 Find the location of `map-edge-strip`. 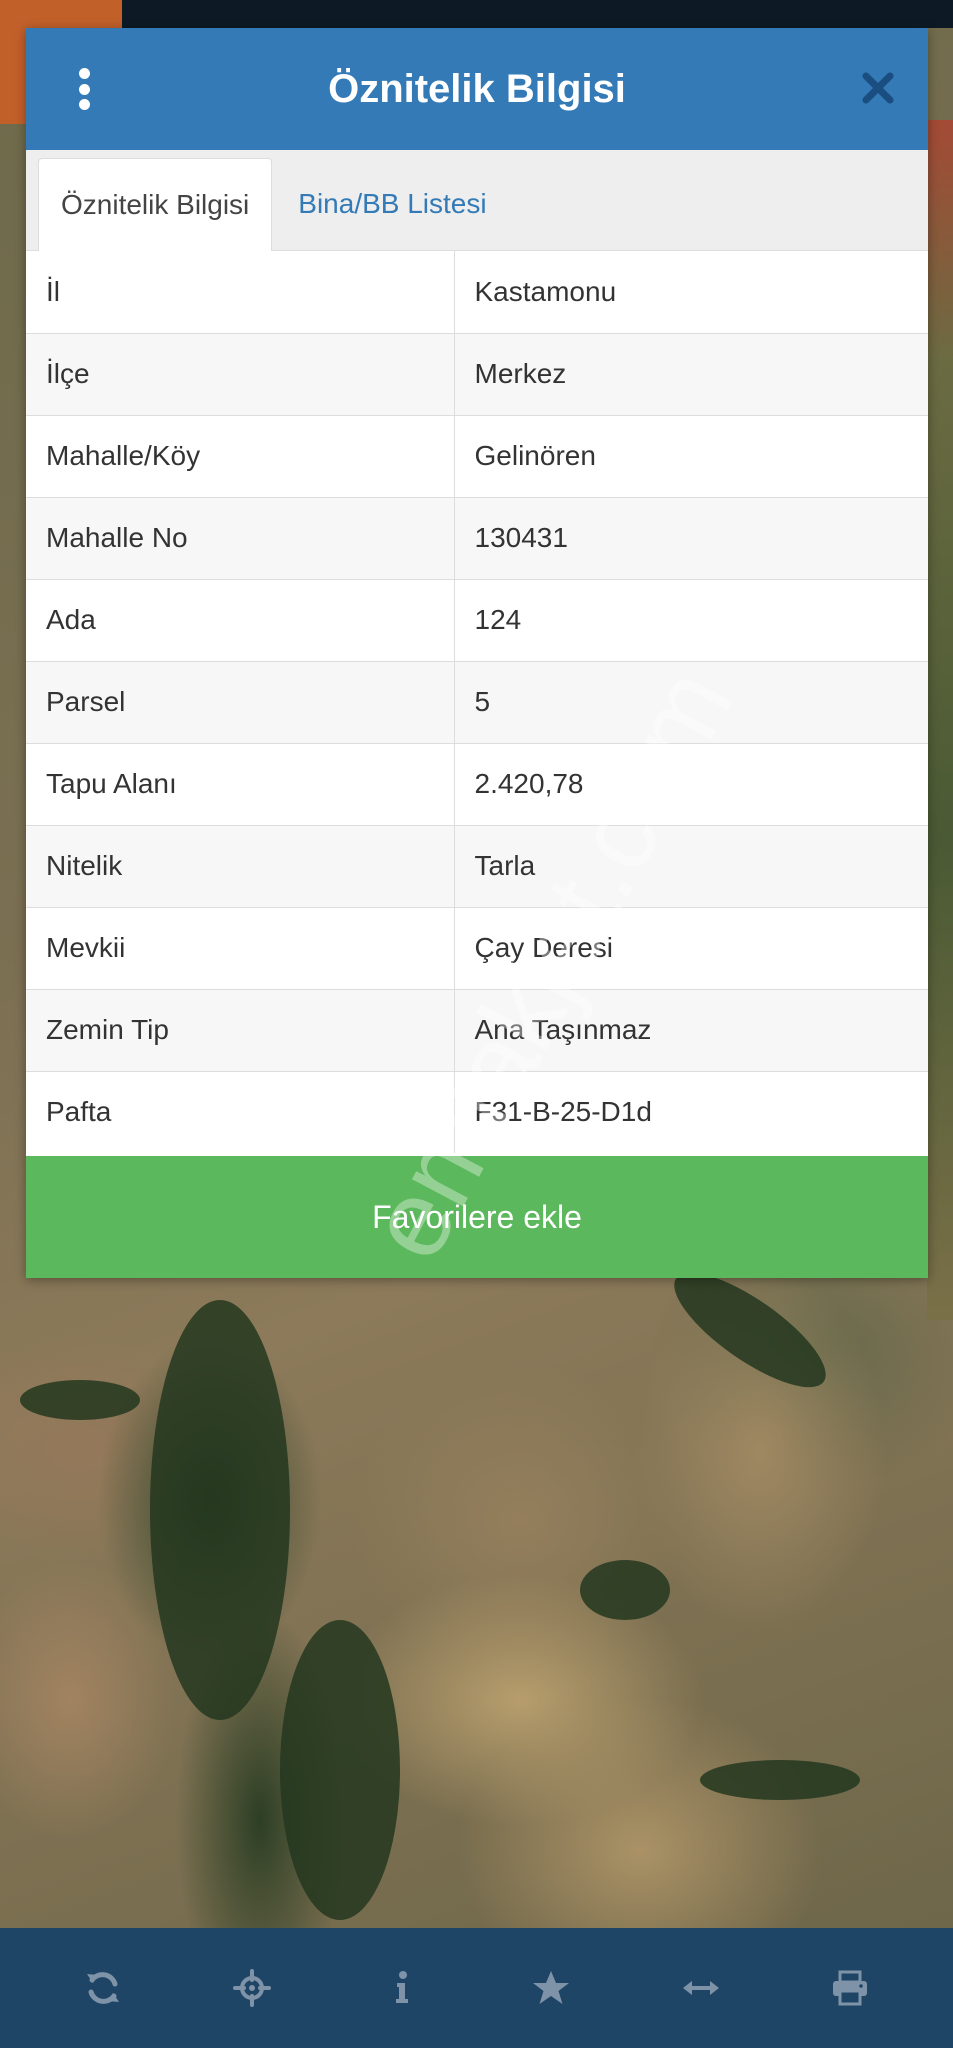

map-edge-strip is located at coordinates (940, 720).